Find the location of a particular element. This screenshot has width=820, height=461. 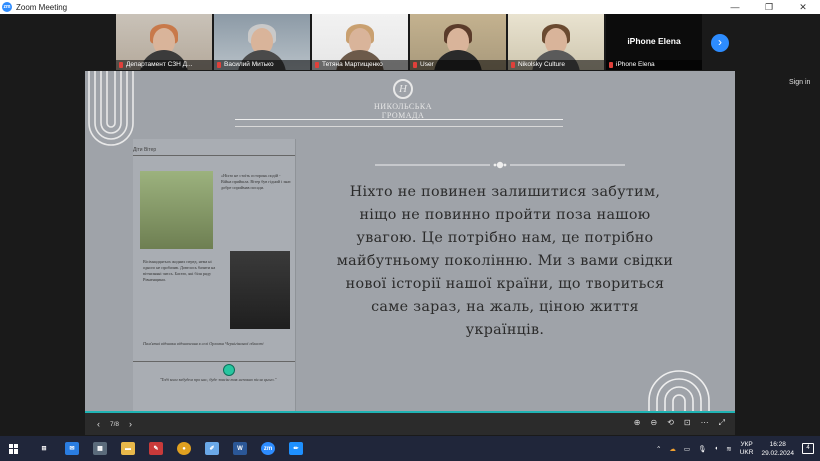

language-indicator: УКР UKR is located at coordinates (747, 449).